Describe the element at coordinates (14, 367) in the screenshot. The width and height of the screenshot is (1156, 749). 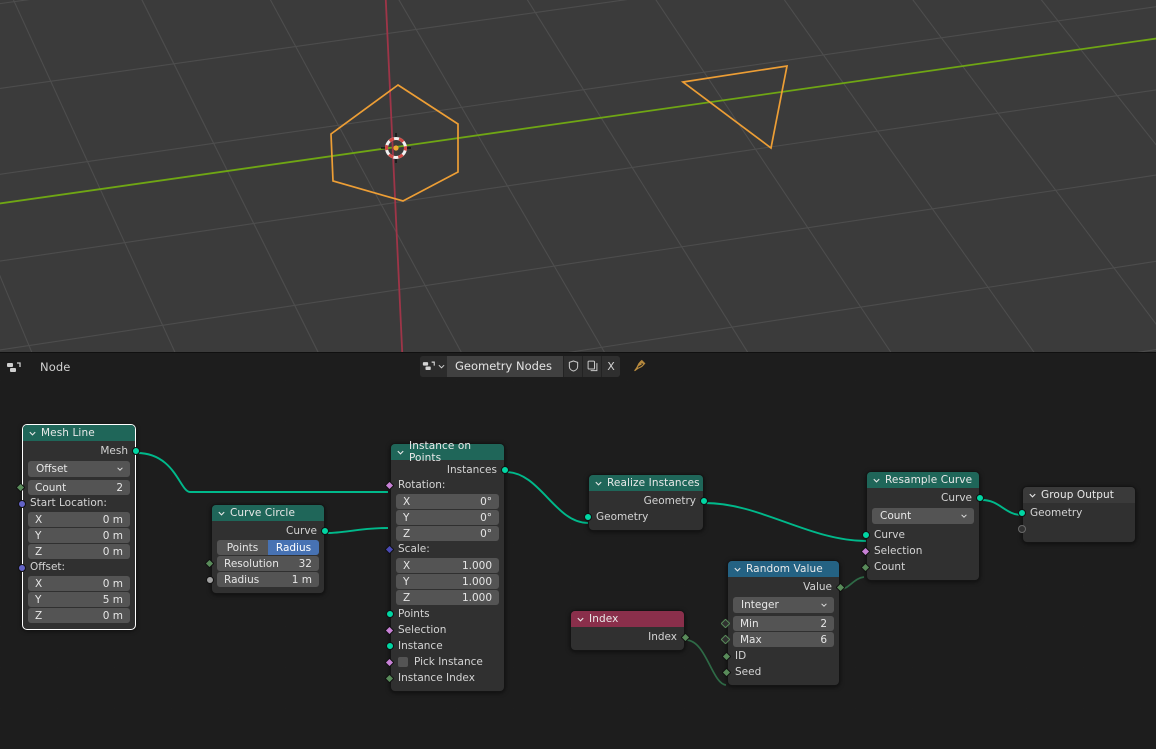
I see `editor-type-icon` at that location.